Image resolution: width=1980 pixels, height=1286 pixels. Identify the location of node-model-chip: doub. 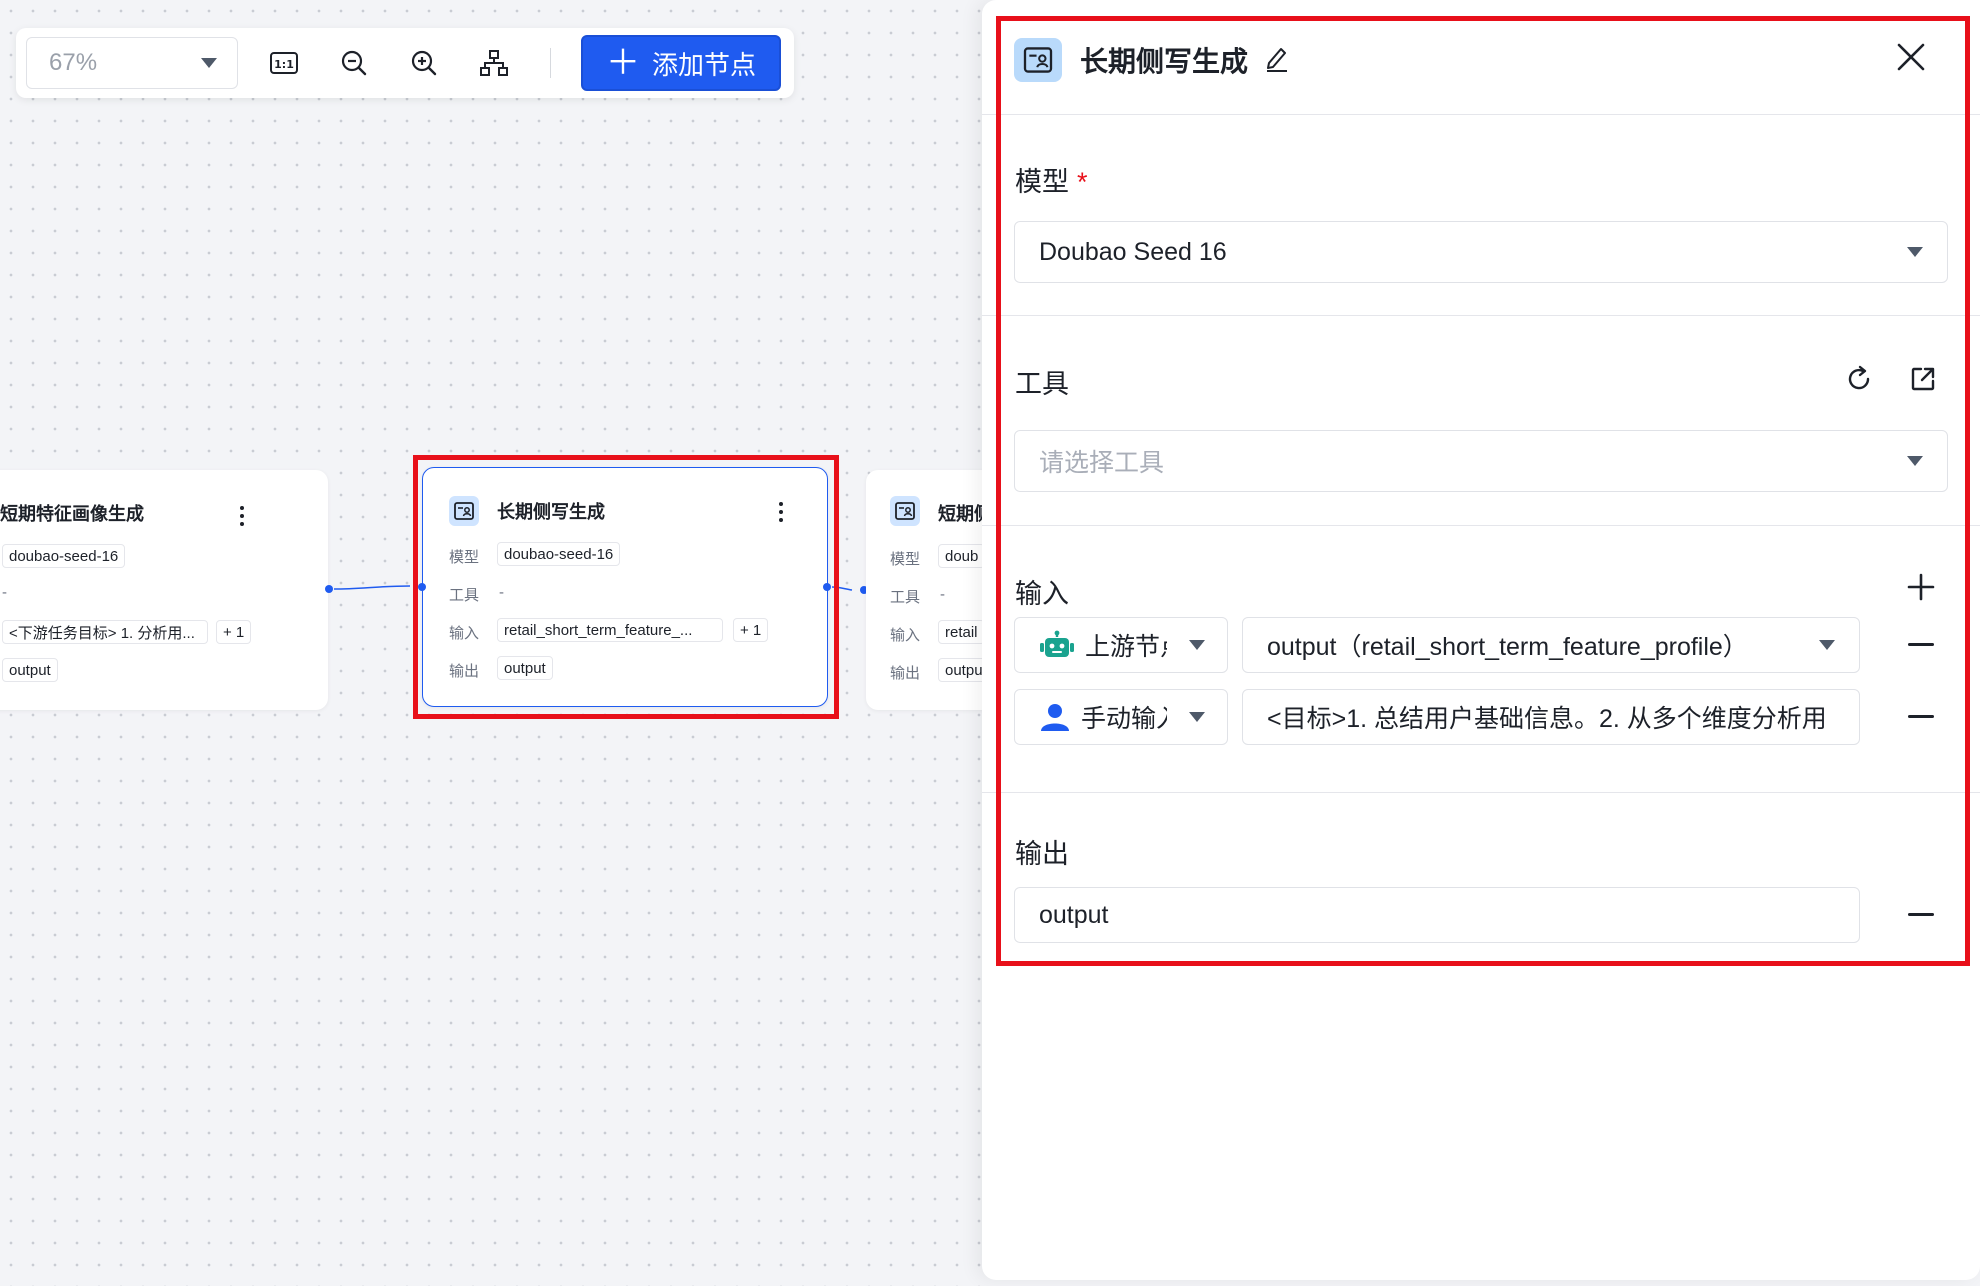
(962, 556).